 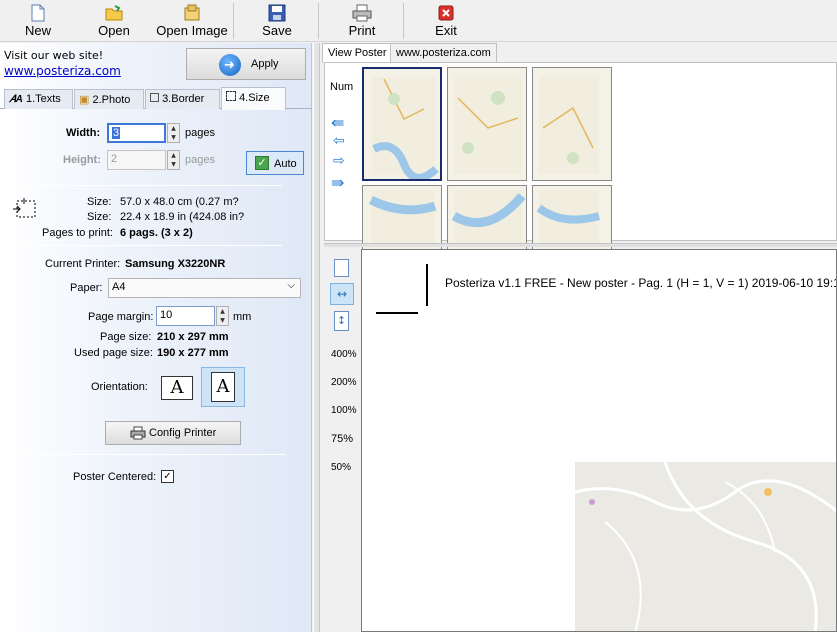 I want to click on page-margin-input: 10, so click(x=185, y=316).